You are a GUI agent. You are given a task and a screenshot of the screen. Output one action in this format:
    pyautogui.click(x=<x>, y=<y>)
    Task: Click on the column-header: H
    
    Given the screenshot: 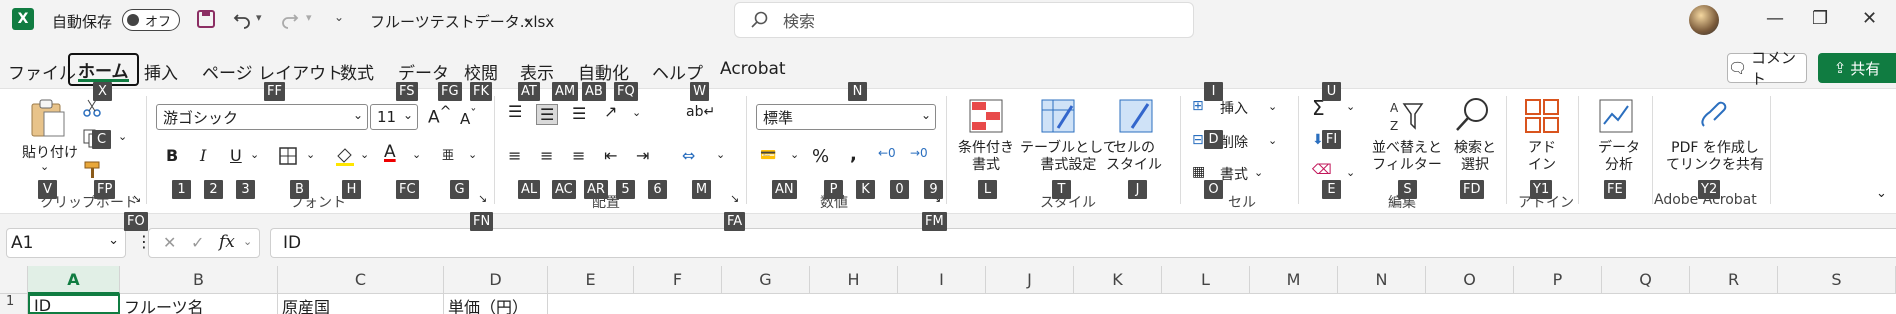 What is the action you would take?
    pyautogui.click(x=854, y=280)
    